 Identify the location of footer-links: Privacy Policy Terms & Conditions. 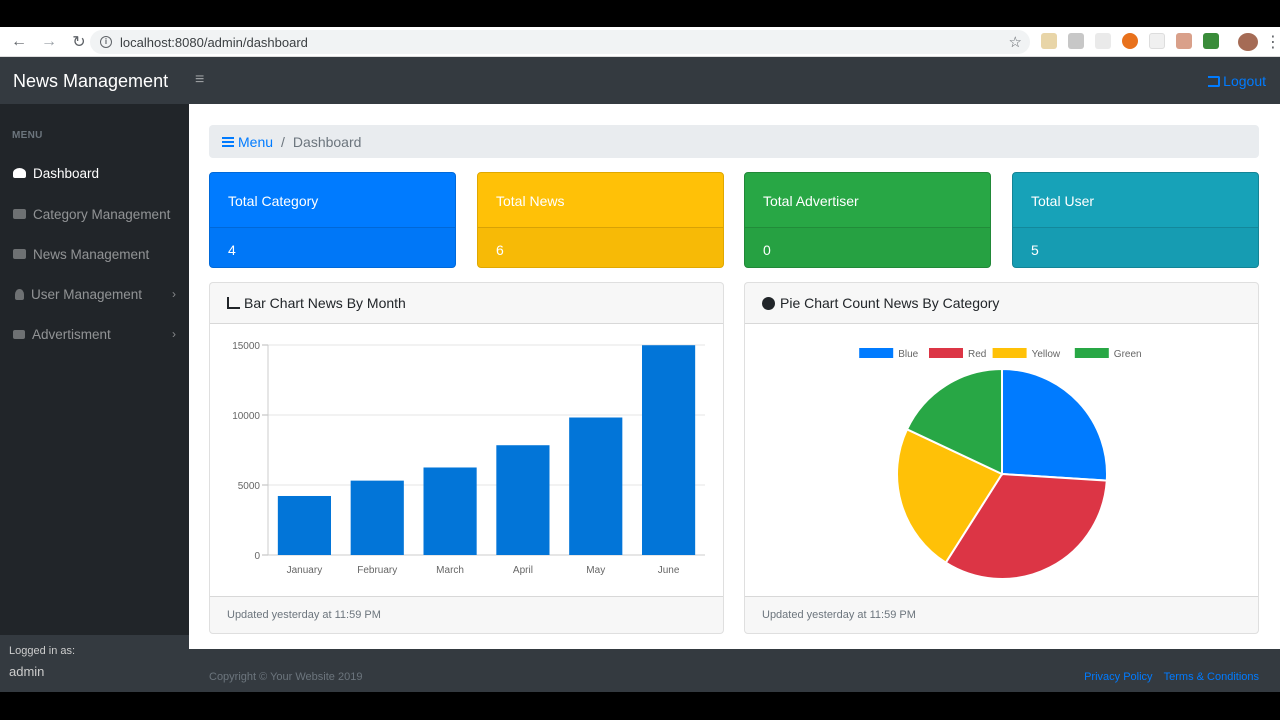
(1171, 677).